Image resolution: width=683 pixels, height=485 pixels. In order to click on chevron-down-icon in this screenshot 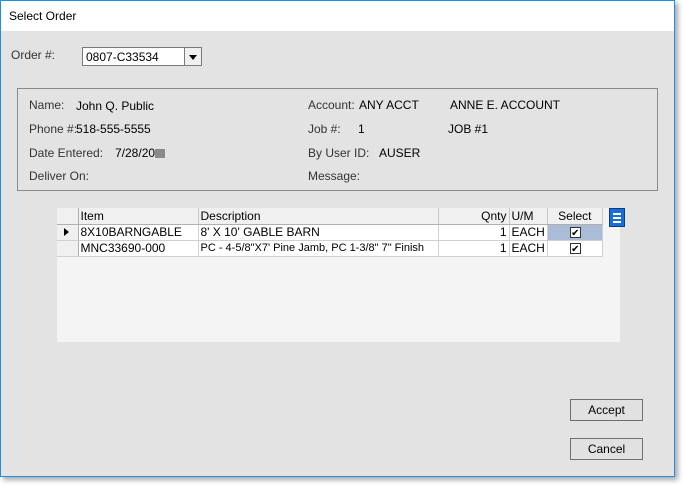, I will do `click(193, 57)`.